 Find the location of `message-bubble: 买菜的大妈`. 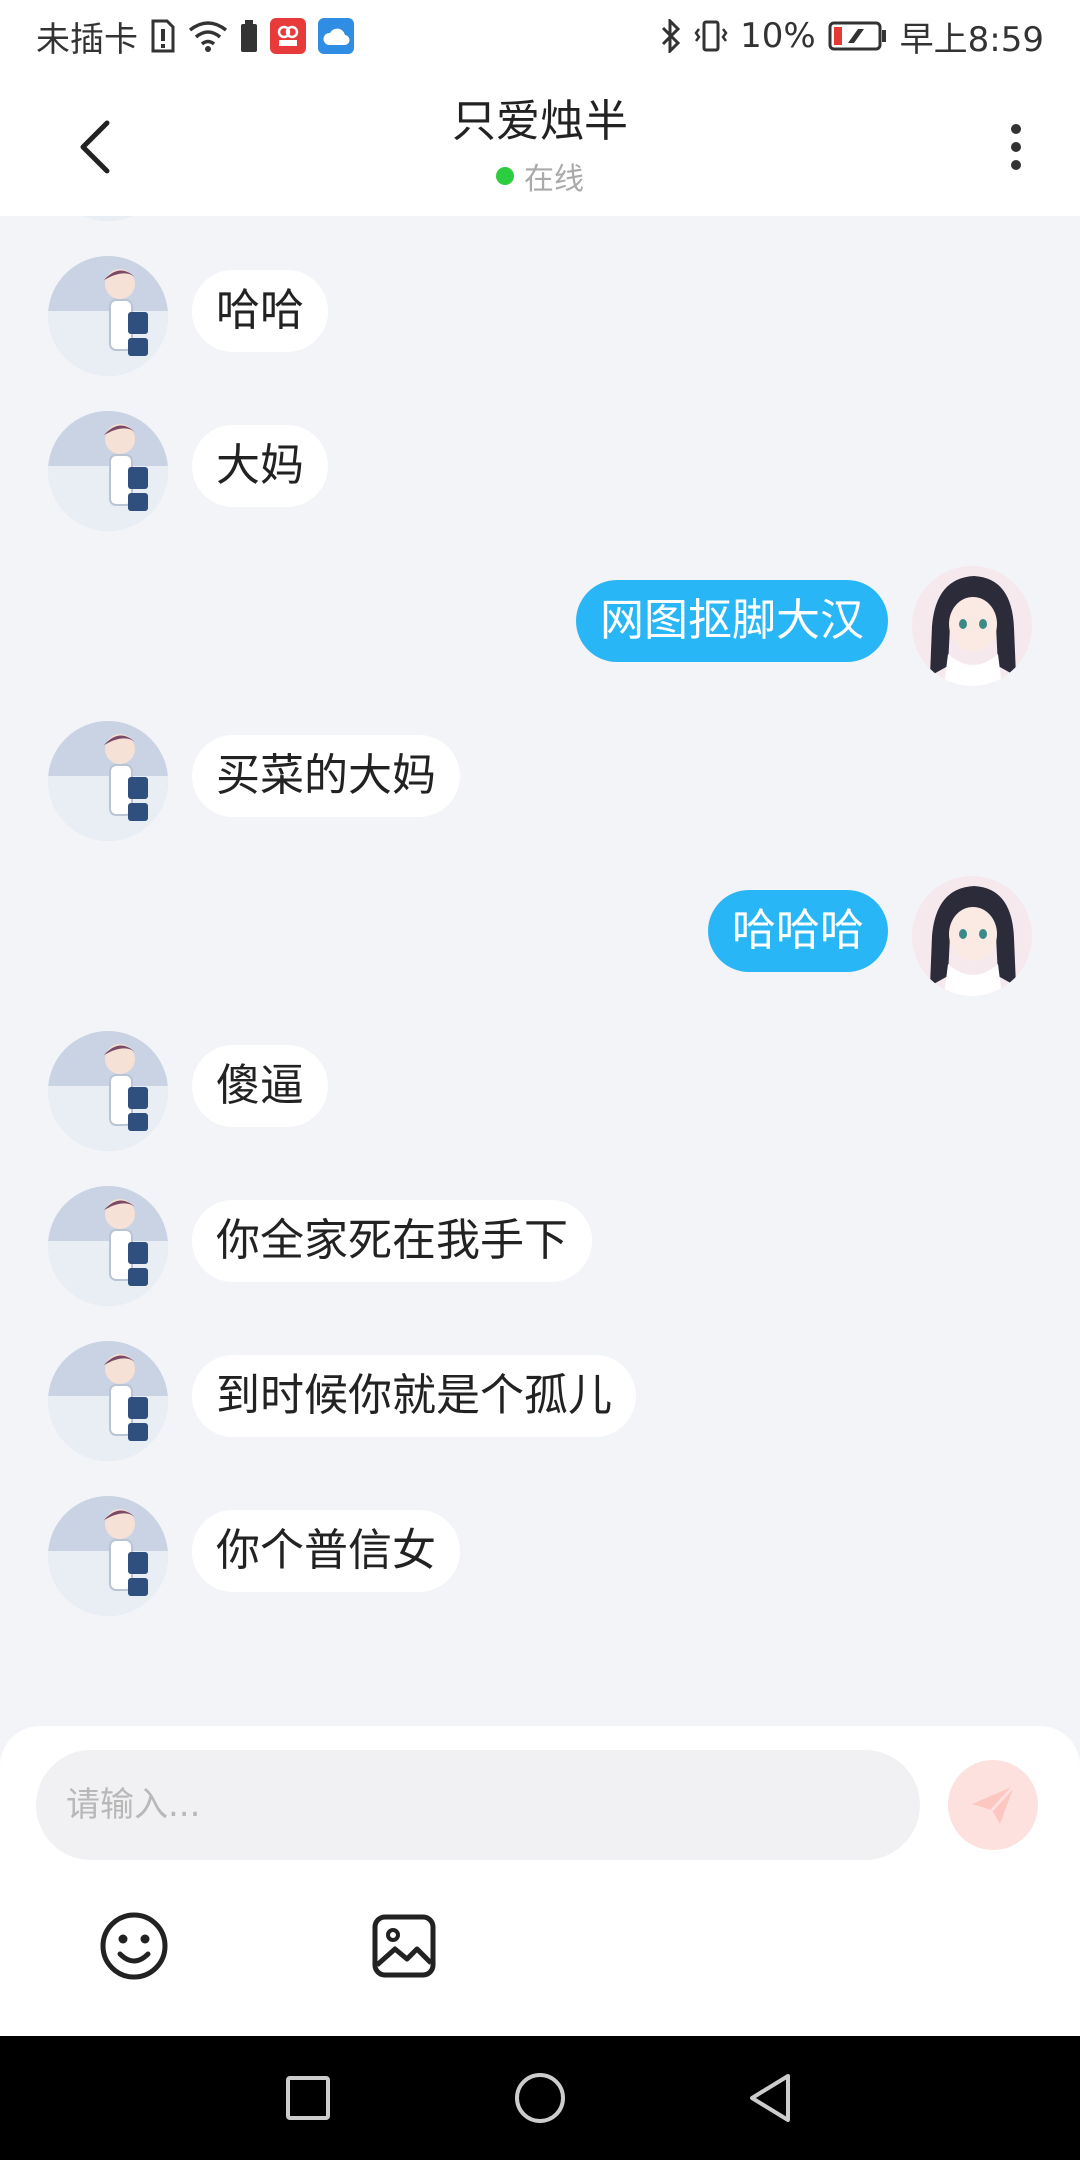

message-bubble: 买菜的大妈 is located at coordinates (326, 776).